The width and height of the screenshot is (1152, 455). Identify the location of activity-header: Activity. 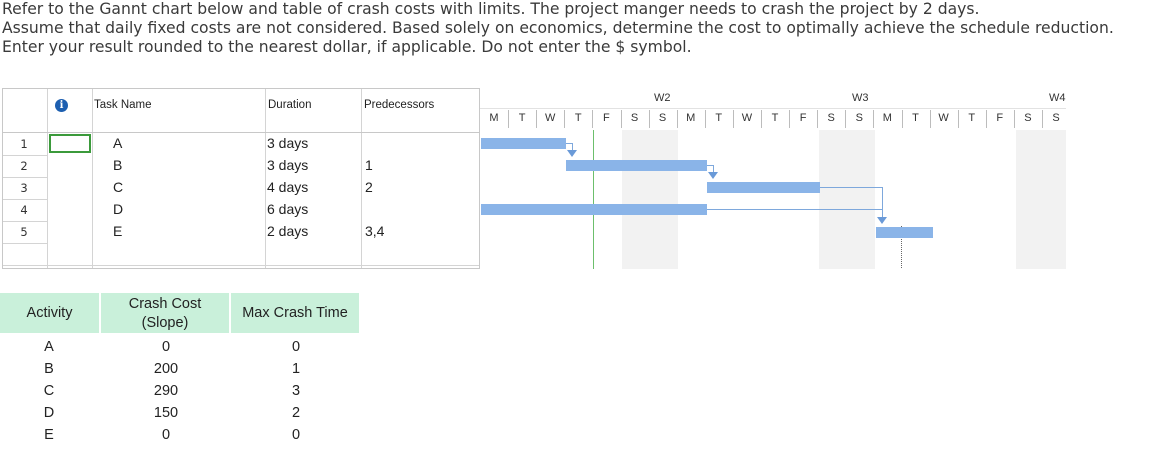
(49, 313).